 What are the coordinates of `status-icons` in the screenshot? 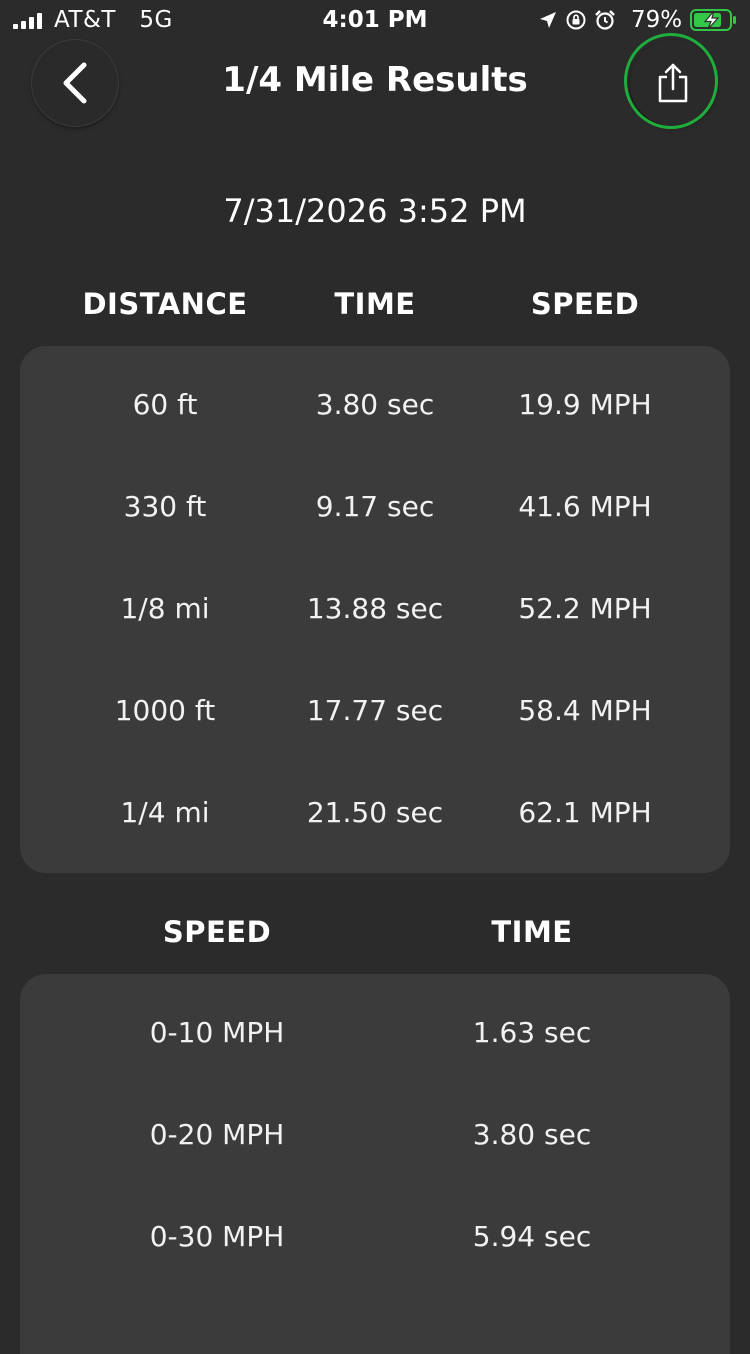 It's located at (580, 20).